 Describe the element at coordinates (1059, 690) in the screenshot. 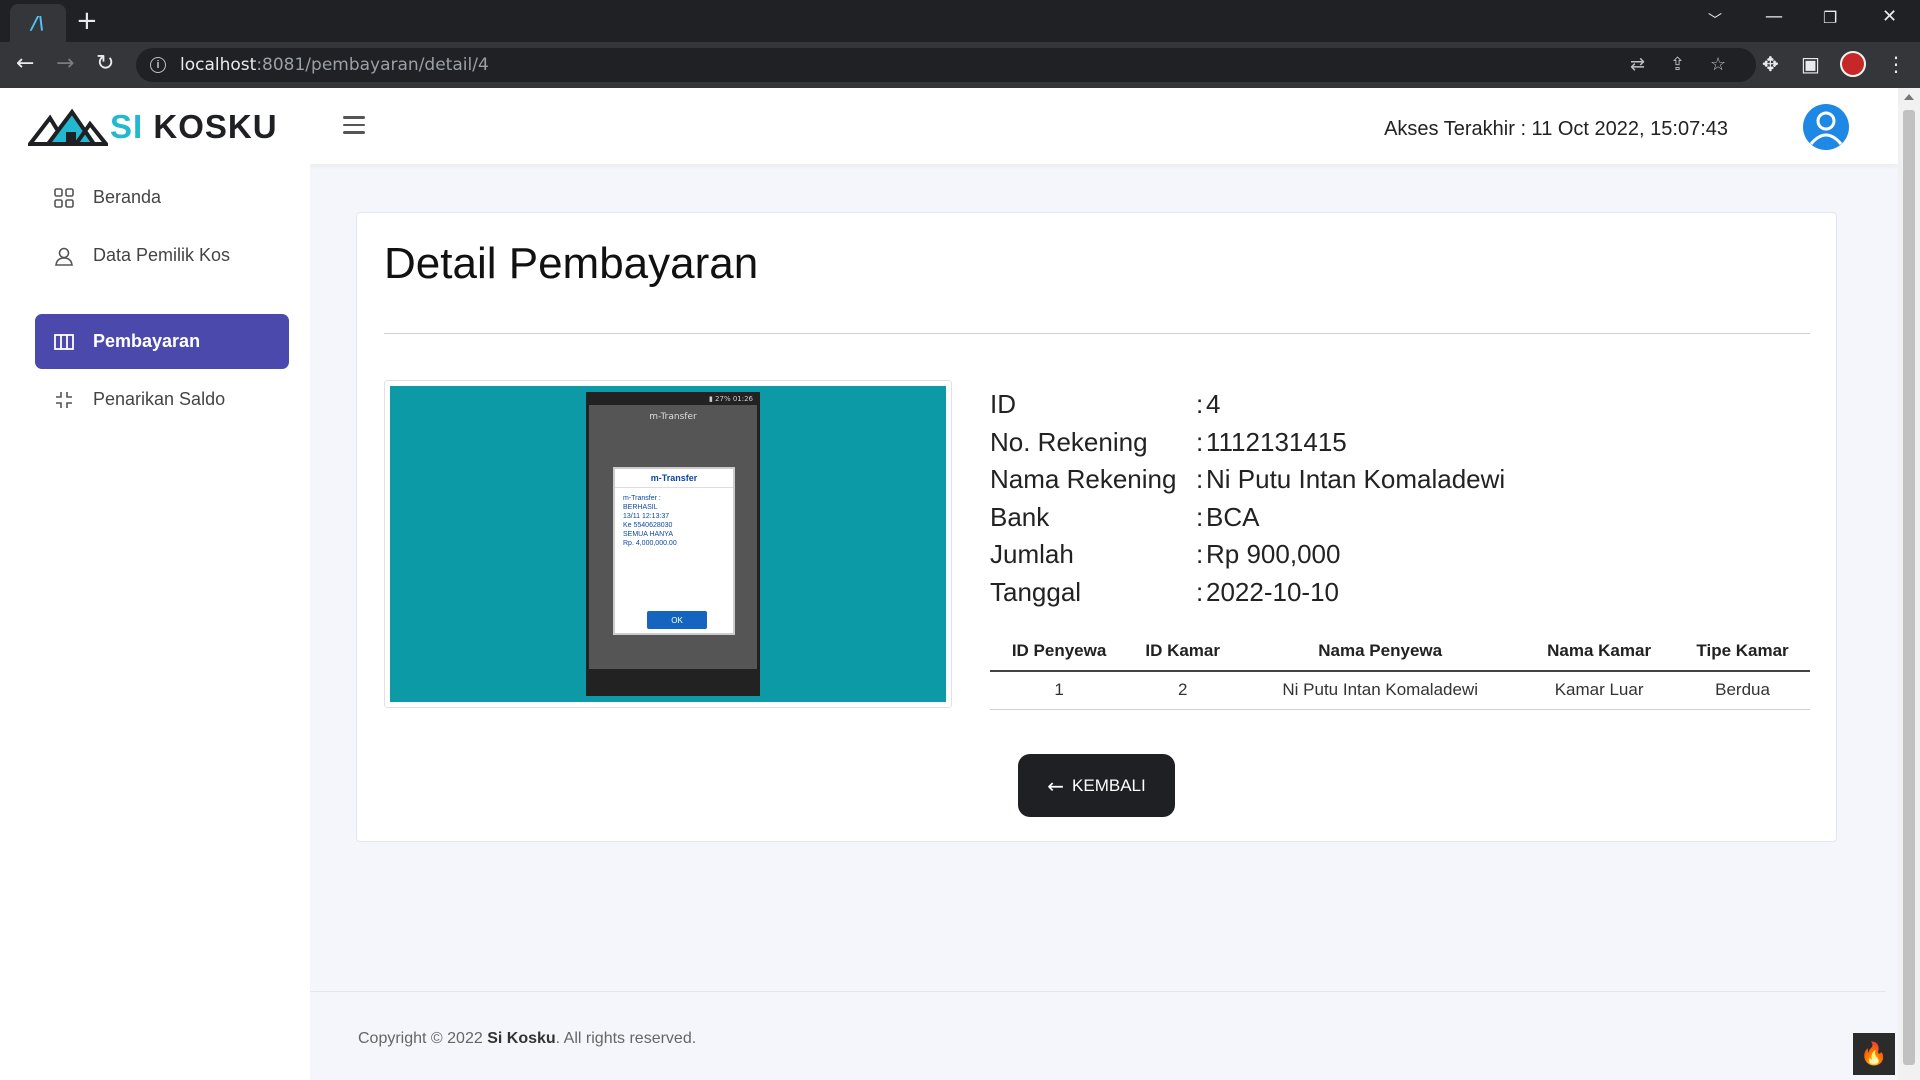

I see `table-cell: 1` at that location.